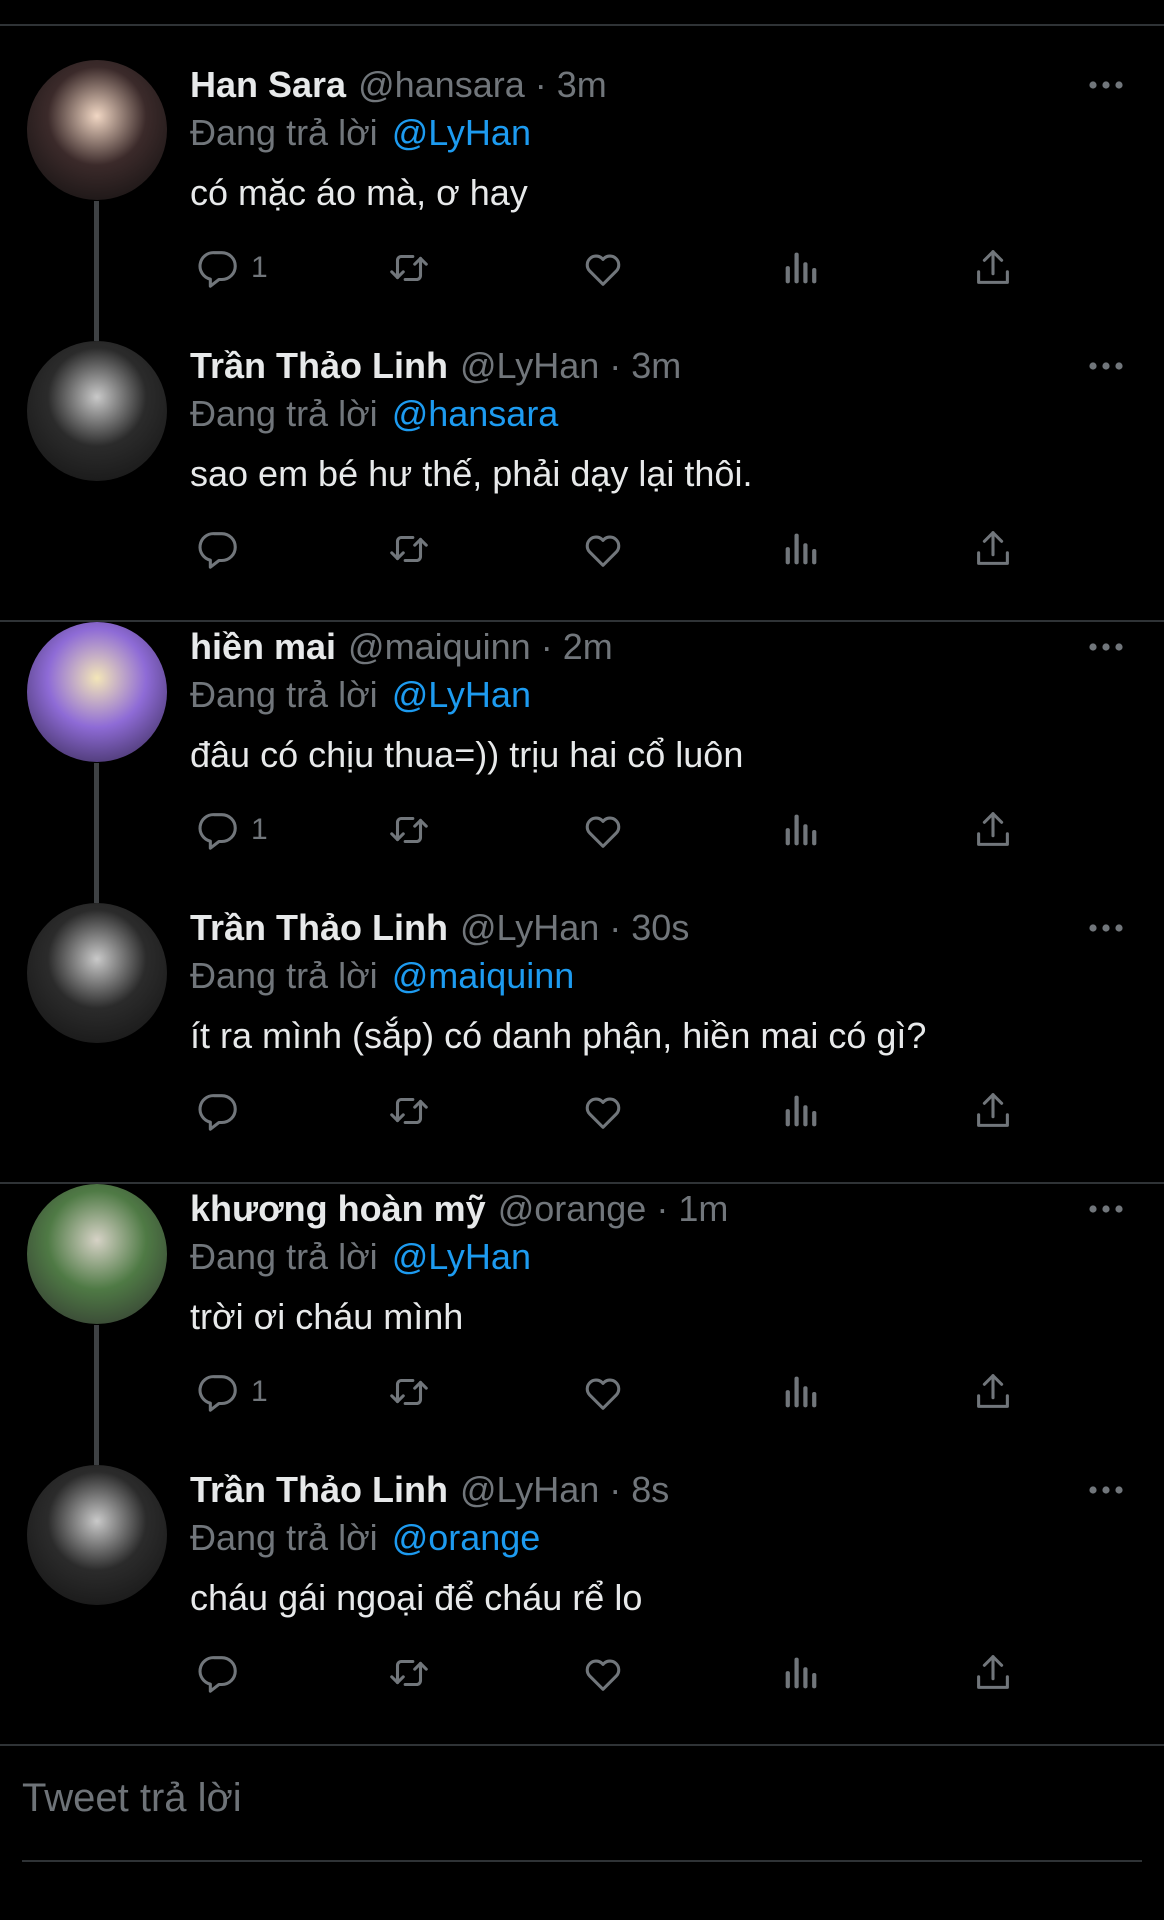 This screenshot has width=1164, height=1920. What do you see at coordinates (284, 413) in the screenshot?
I see `replying-label: Đang trả lời` at bounding box center [284, 413].